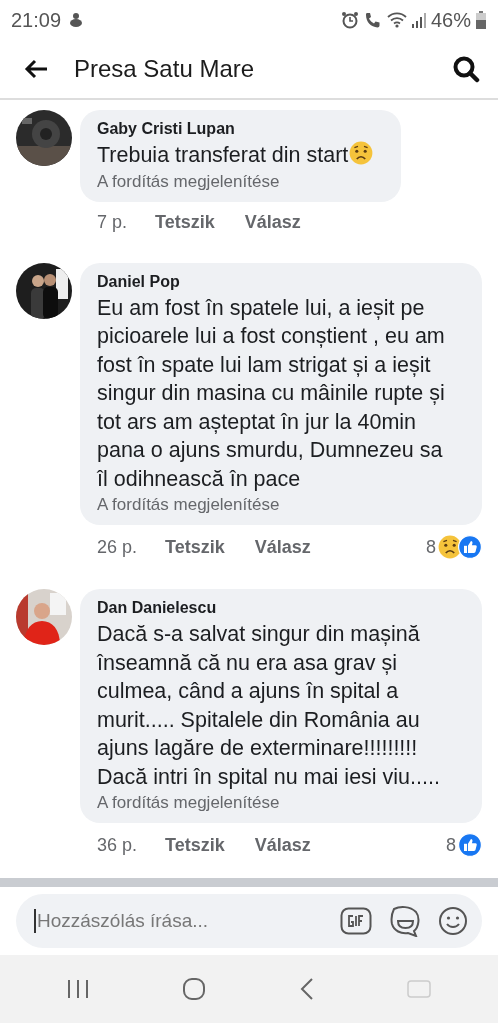  What do you see at coordinates (396, 20) in the screenshot?
I see `wifi-icon` at bounding box center [396, 20].